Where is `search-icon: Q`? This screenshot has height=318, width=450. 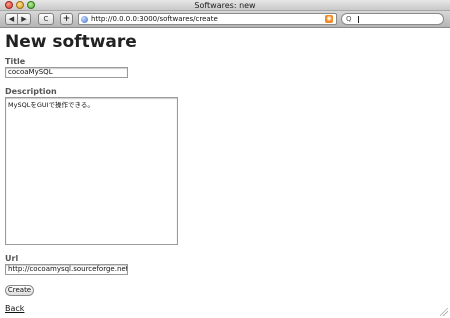
search-icon: Q is located at coordinates (349, 19).